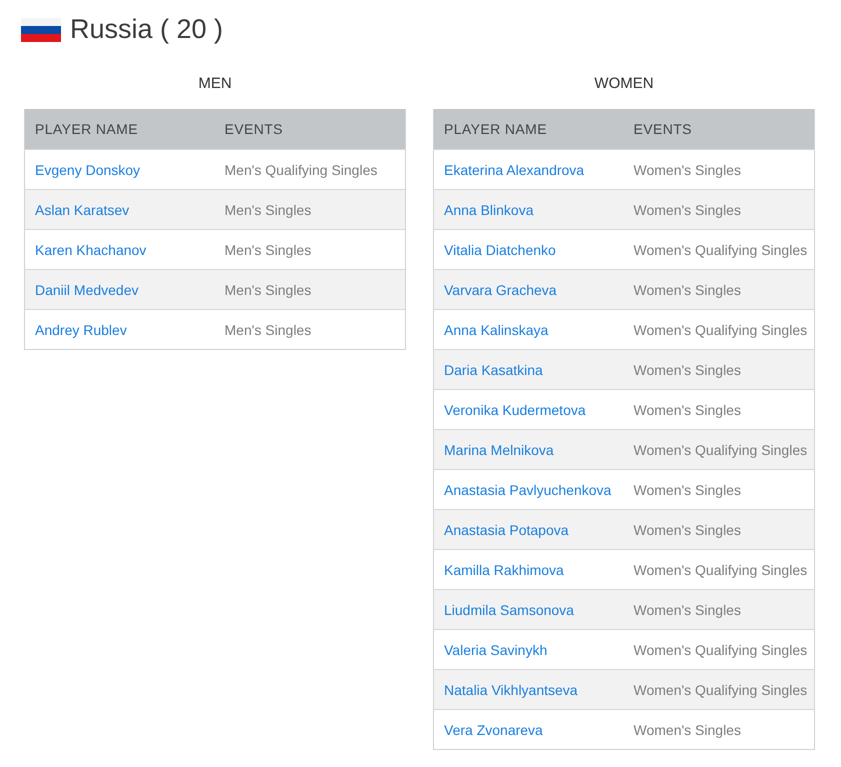 The width and height of the screenshot is (841, 767). Describe the element at coordinates (529, 690) in the screenshot. I see `player-link: Natalia Vikhlyantseva` at that location.